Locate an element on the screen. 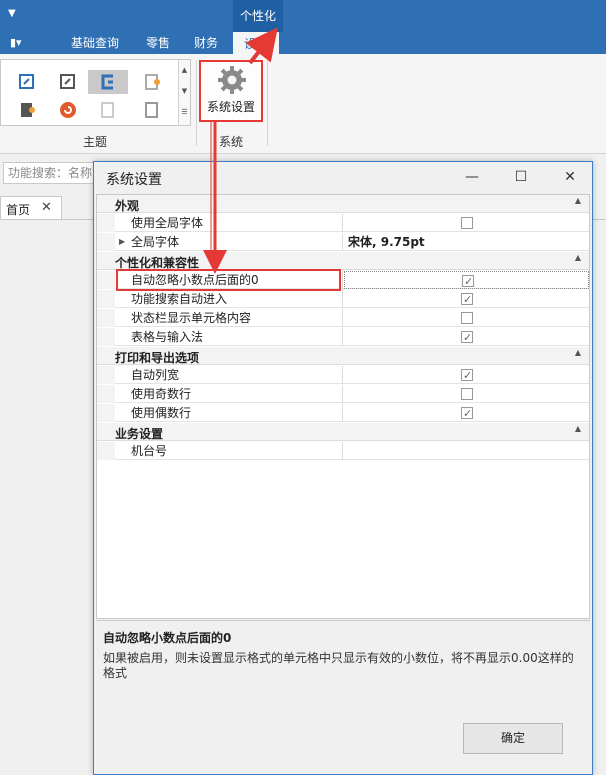 This screenshot has width=606, height=775. title-bar: ▼ 个性化 is located at coordinates (303, 16).